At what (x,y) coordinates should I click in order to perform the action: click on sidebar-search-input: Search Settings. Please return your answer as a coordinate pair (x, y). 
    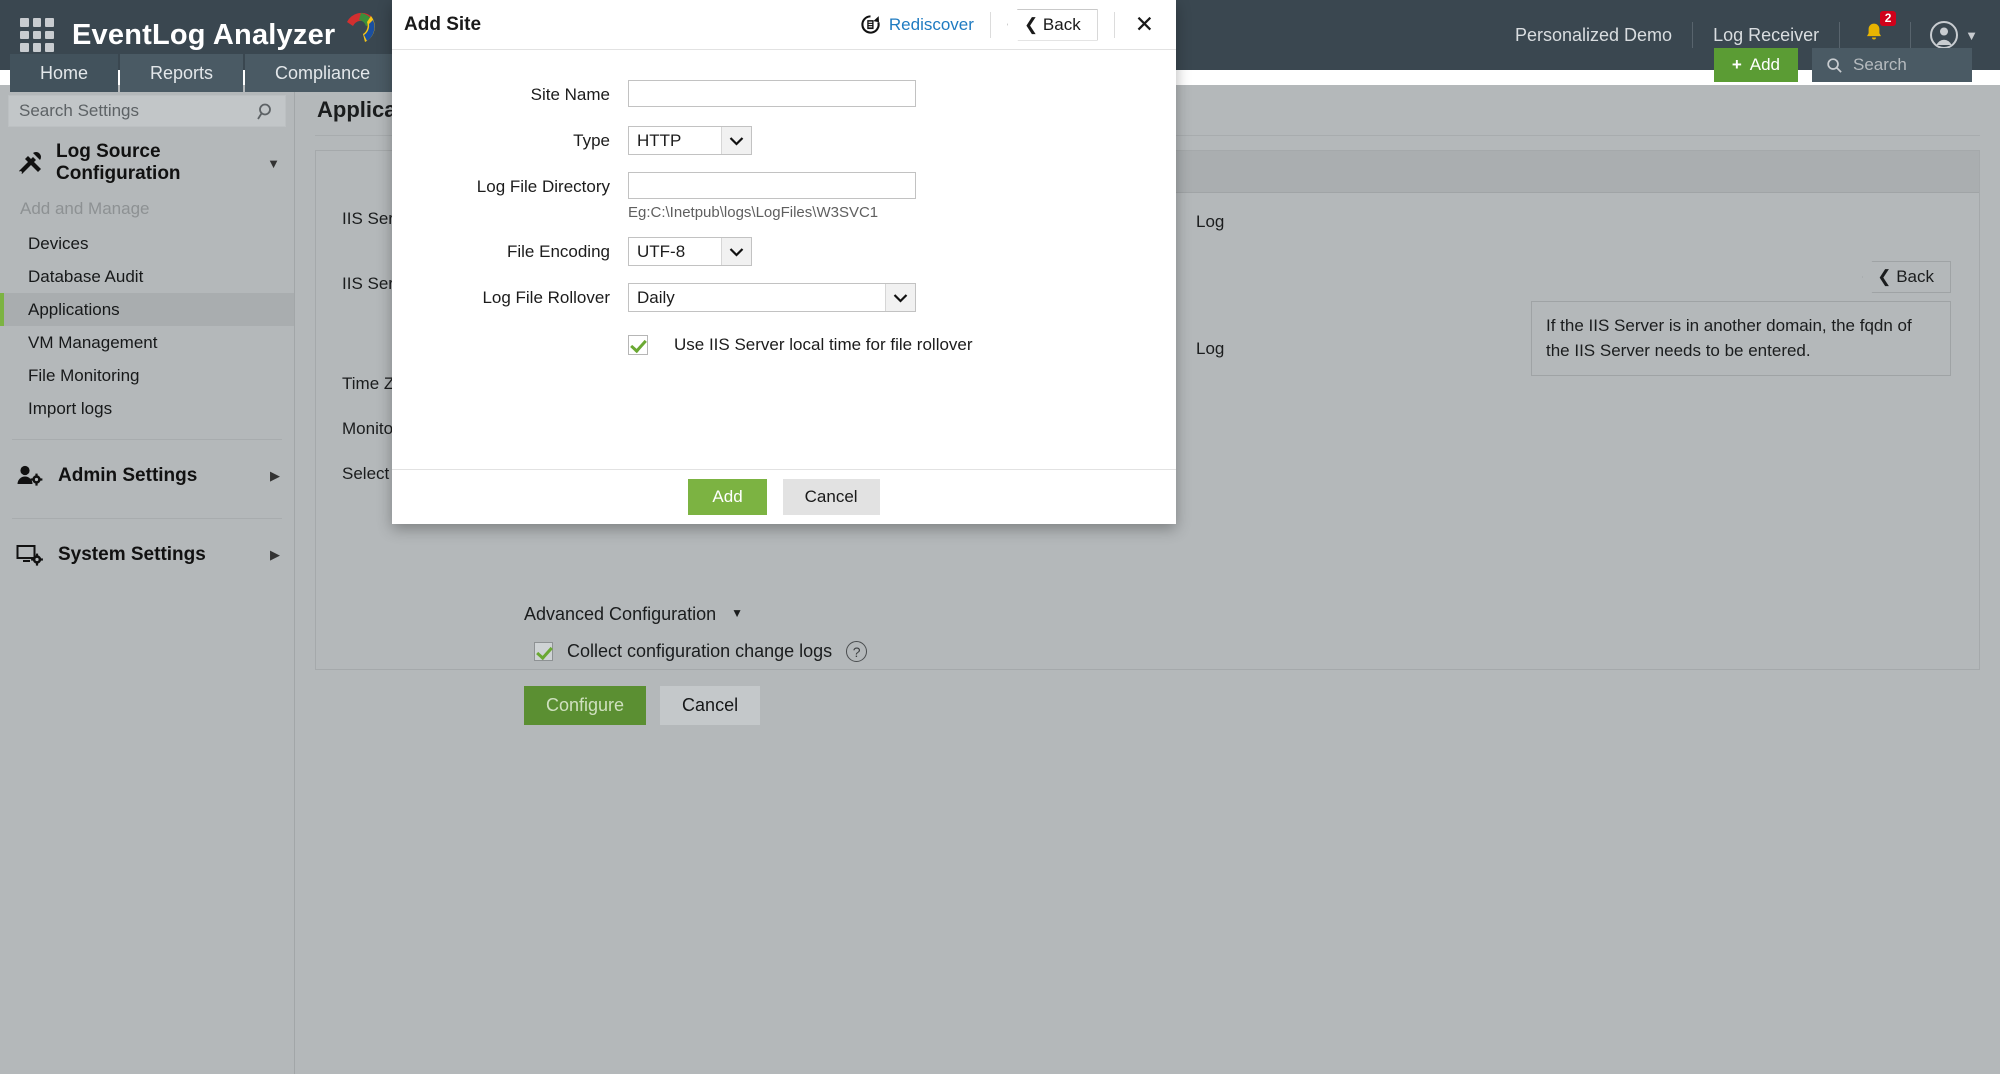
    Looking at the image, I should click on (147, 111).